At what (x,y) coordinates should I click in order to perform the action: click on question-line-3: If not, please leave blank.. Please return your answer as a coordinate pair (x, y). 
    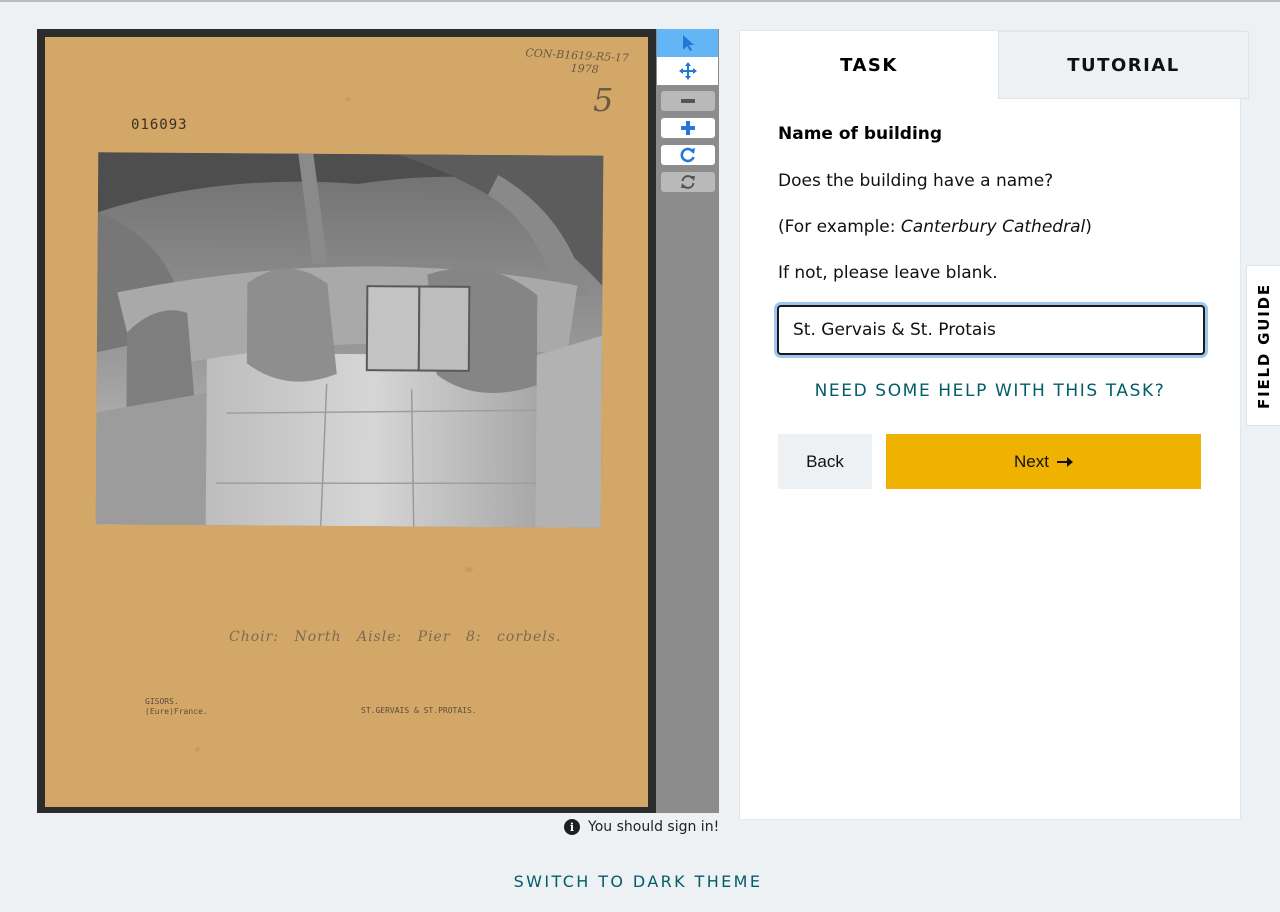
    Looking at the image, I should click on (888, 273).